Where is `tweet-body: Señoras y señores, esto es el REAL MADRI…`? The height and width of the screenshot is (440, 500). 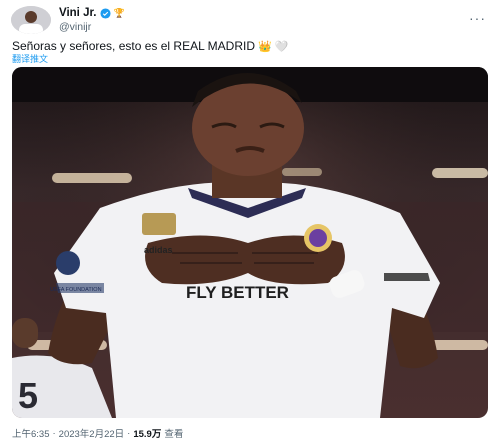
tweet-body: Señoras y señores, esto es el REAL MADRI… is located at coordinates (133, 46).